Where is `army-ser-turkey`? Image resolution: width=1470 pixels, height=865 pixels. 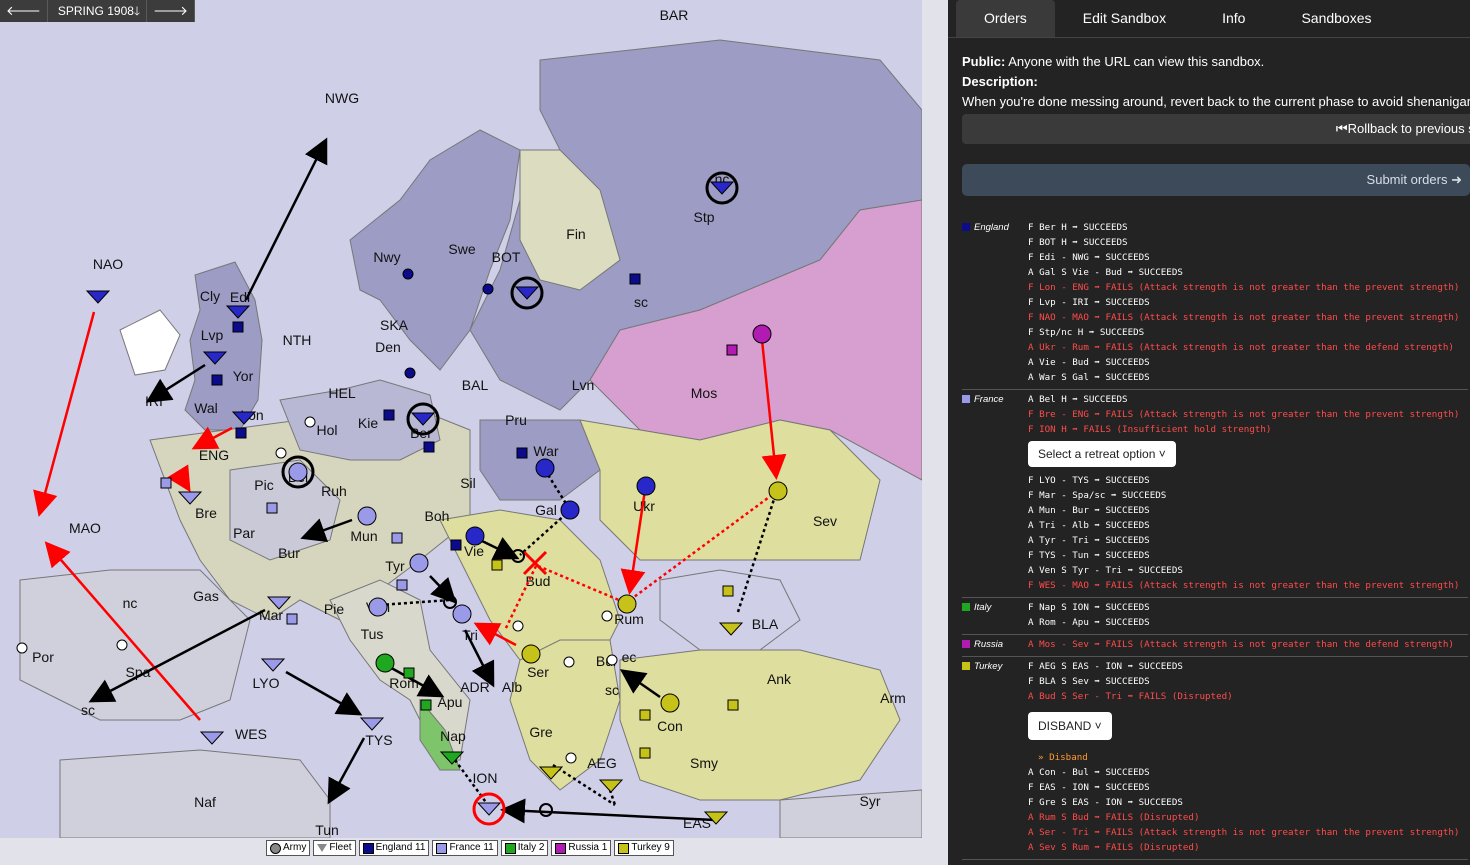
army-ser-turkey is located at coordinates (531, 654).